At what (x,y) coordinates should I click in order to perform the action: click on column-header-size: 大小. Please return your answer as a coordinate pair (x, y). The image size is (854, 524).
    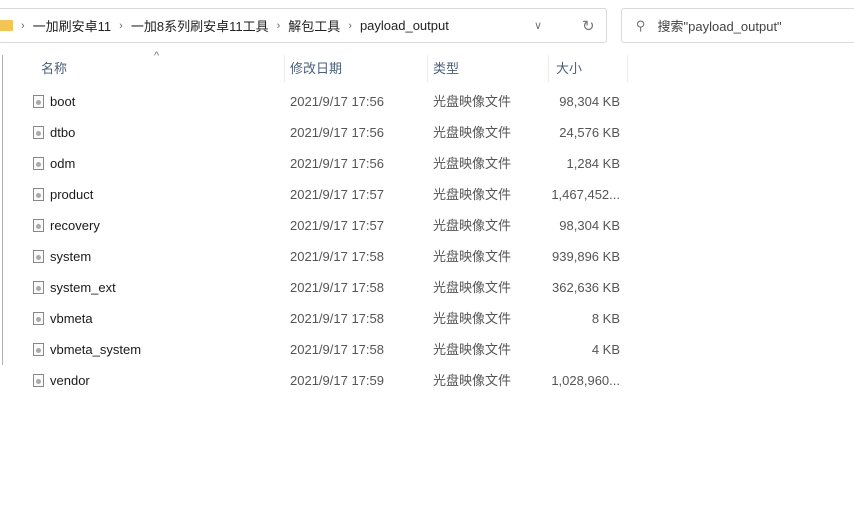
    Looking at the image, I should click on (569, 68).